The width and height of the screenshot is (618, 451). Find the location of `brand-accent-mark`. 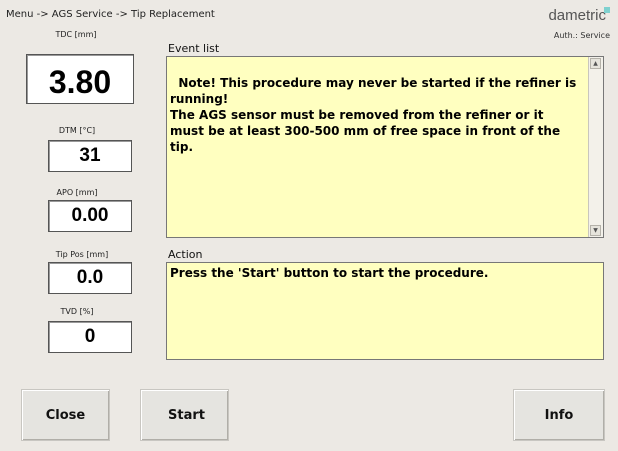

brand-accent-mark is located at coordinates (607, 10).